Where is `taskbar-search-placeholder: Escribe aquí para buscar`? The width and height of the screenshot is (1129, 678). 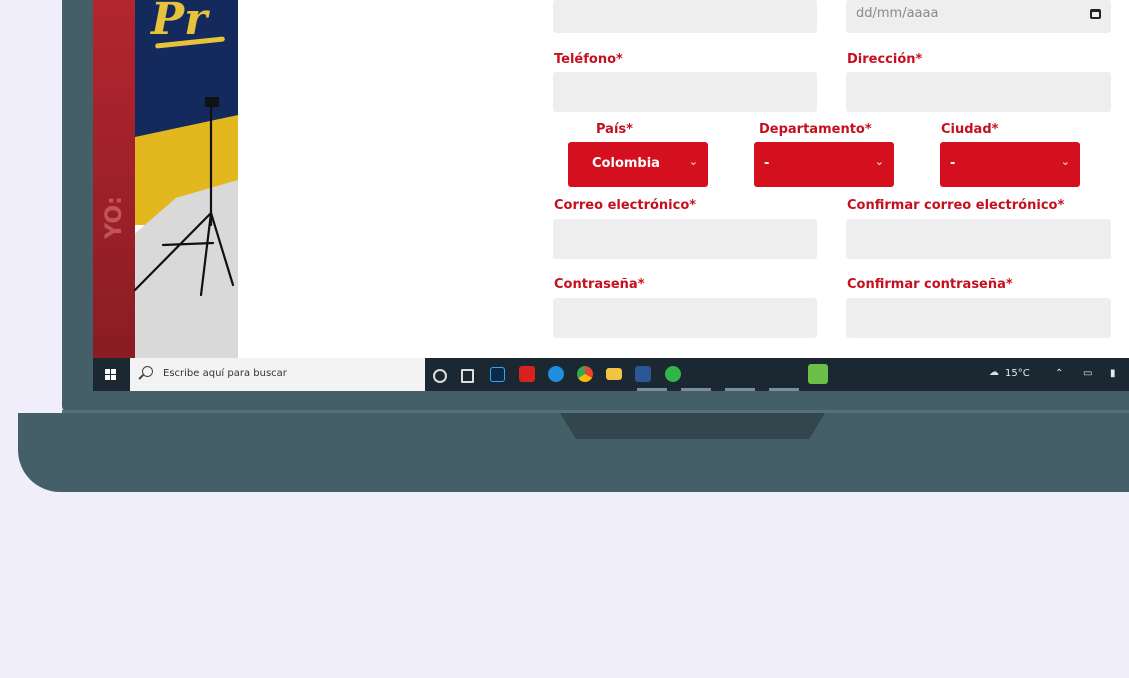
taskbar-search-placeholder: Escribe aquí para buscar is located at coordinates (225, 373).